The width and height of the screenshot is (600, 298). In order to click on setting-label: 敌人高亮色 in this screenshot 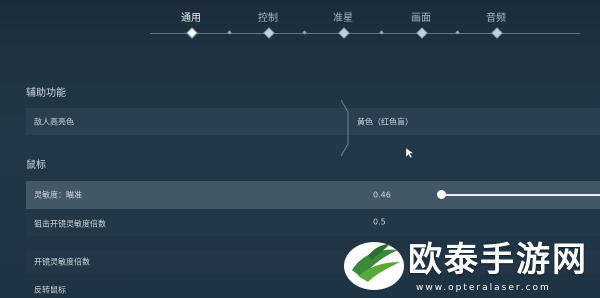, I will do `click(54, 121)`.